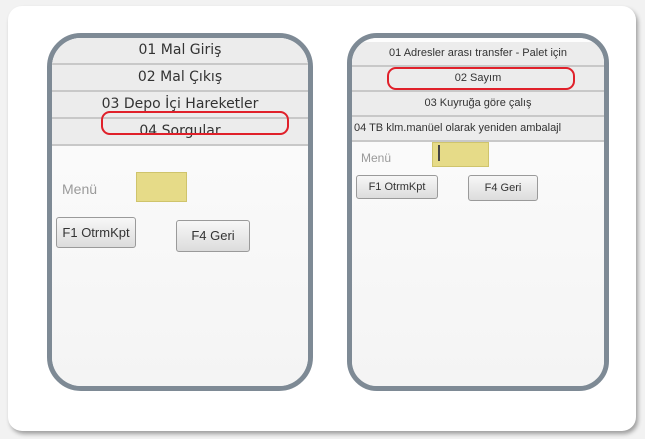 The width and height of the screenshot is (645, 439). Describe the element at coordinates (478, 54) in the screenshot. I see `menu-item-adresler-arasi-transfer: 01 Adresler arası transfer - Palet için` at that location.